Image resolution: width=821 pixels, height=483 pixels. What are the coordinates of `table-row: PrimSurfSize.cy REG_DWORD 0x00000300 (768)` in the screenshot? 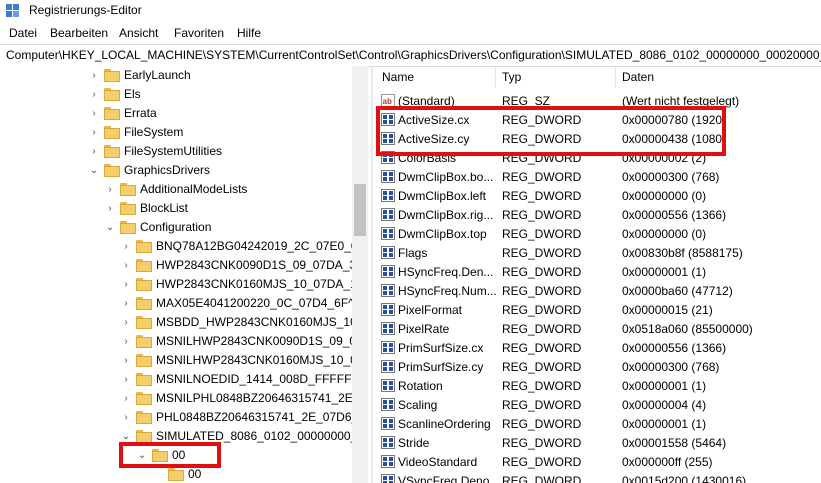 It's located at (597, 366).